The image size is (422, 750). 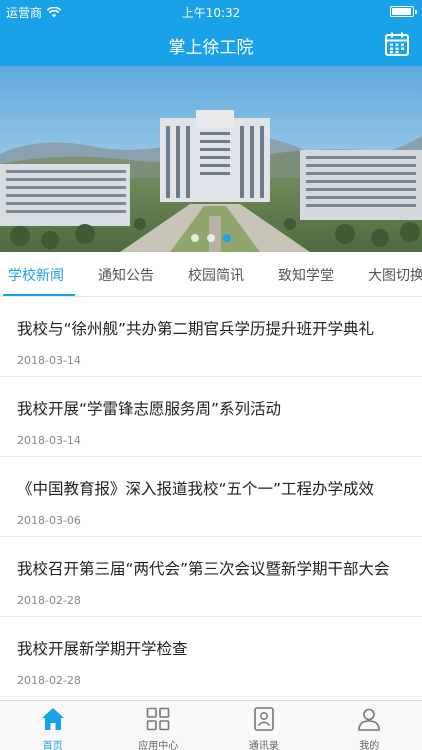 What do you see at coordinates (203, 569) in the screenshot?
I see `news-title: 我校召开第三届“两代会”第三次会议暨新学期干部大会` at bounding box center [203, 569].